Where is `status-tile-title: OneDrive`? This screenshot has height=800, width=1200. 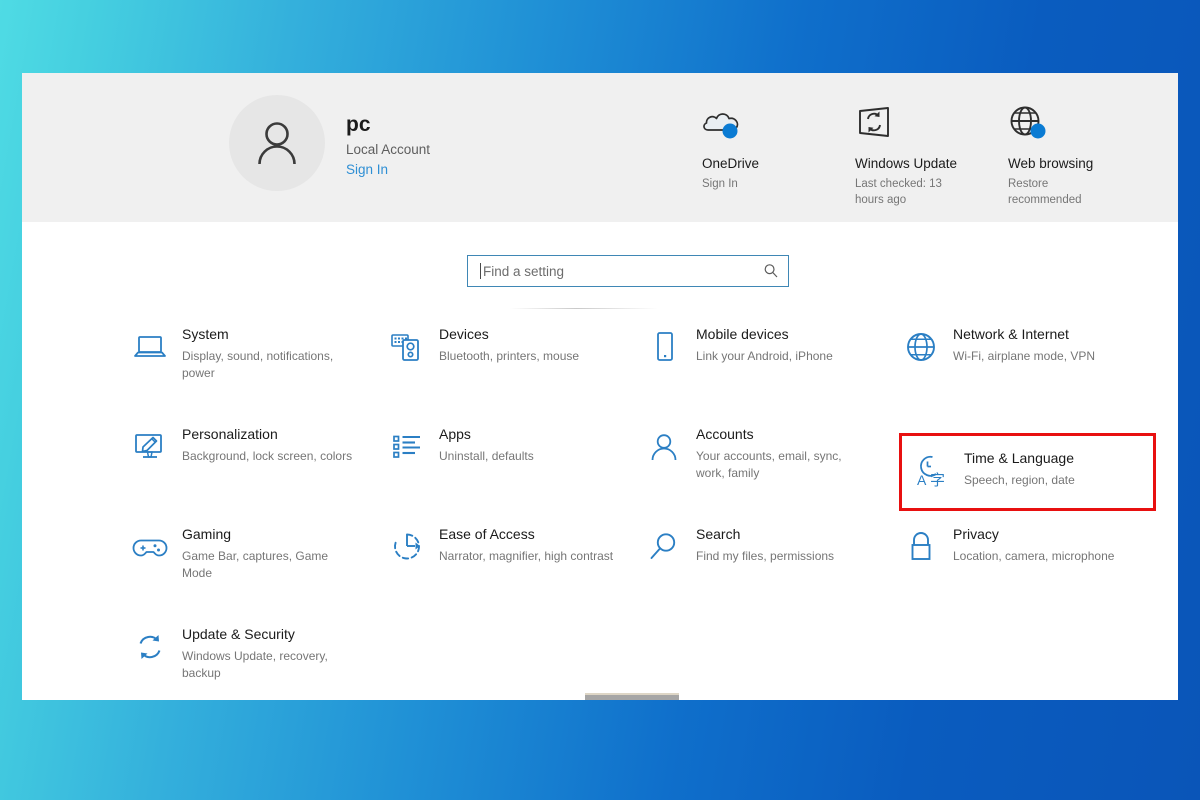
status-tile-title: OneDrive is located at coordinates (731, 163).